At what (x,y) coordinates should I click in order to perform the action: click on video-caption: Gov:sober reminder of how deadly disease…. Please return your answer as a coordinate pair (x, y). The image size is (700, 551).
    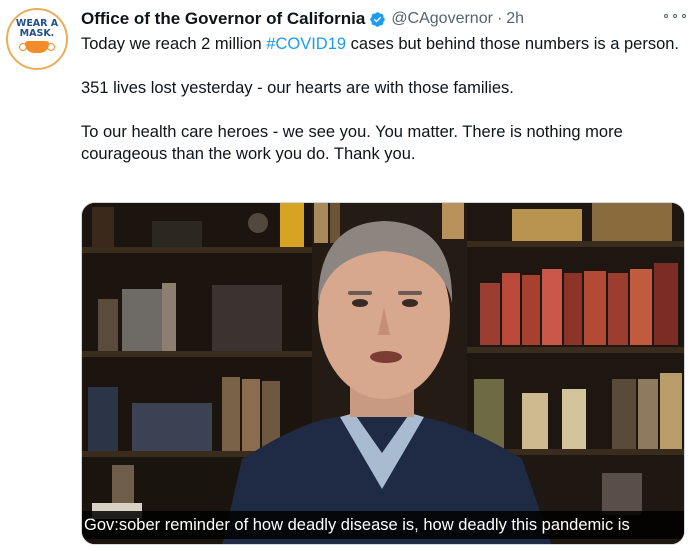
    Looking at the image, I should click on (357, 524).